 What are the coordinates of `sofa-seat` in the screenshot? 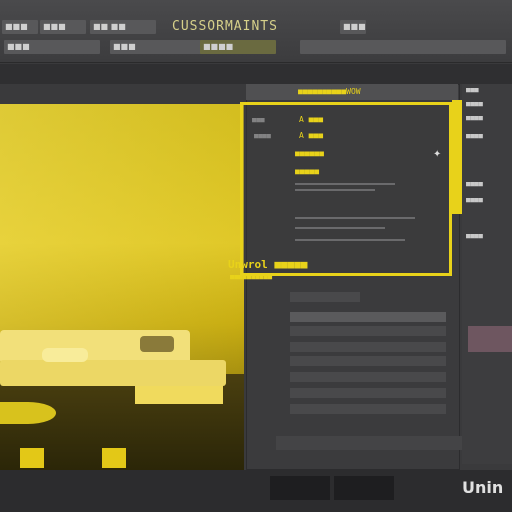 It's located at (113, 373).